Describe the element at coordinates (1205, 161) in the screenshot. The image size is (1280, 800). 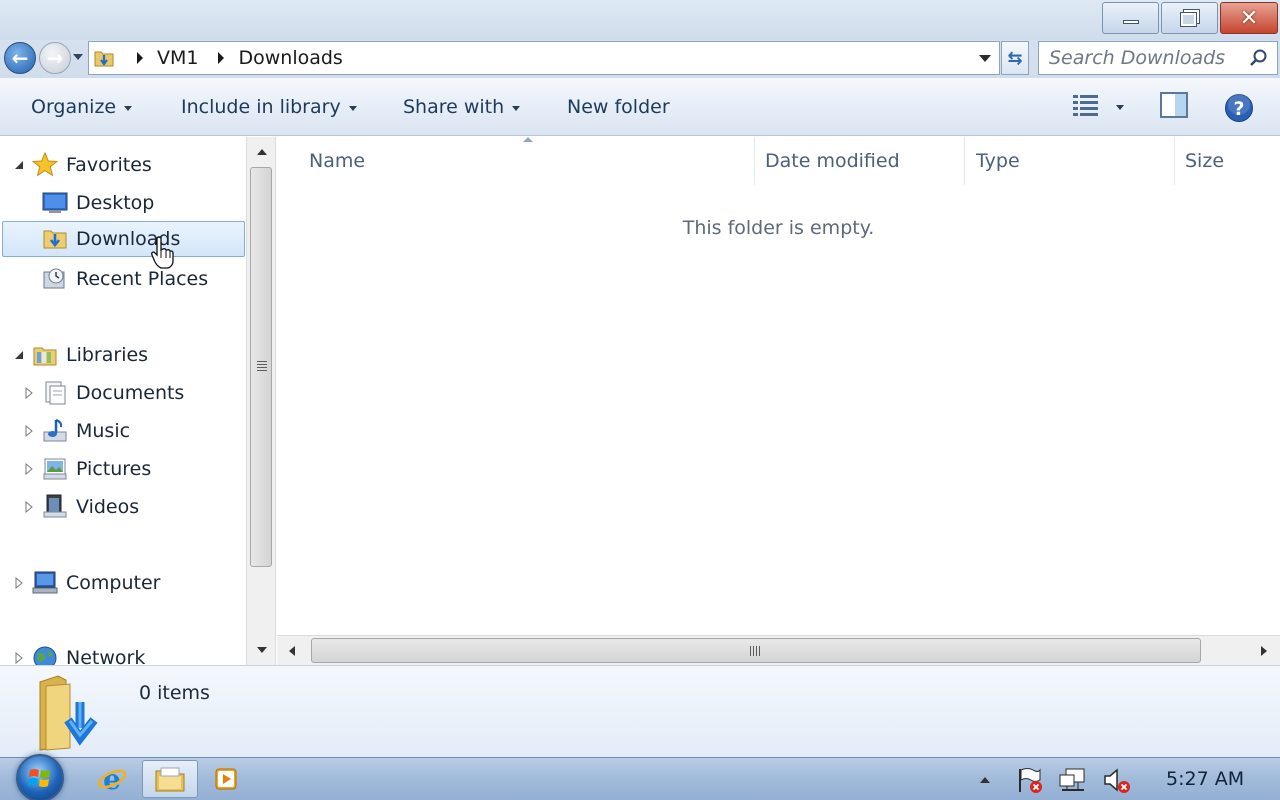
I see `column-label: Size` at that location.